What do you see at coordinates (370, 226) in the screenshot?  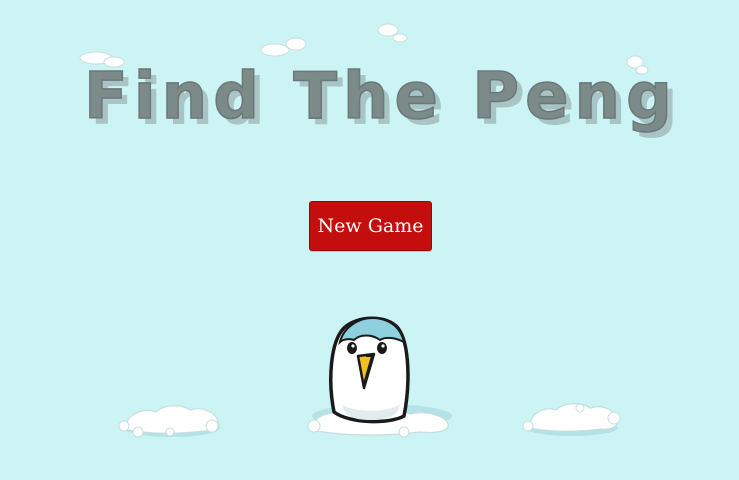 I see `new-game-button: New Game` at bounding box center [370, 226].